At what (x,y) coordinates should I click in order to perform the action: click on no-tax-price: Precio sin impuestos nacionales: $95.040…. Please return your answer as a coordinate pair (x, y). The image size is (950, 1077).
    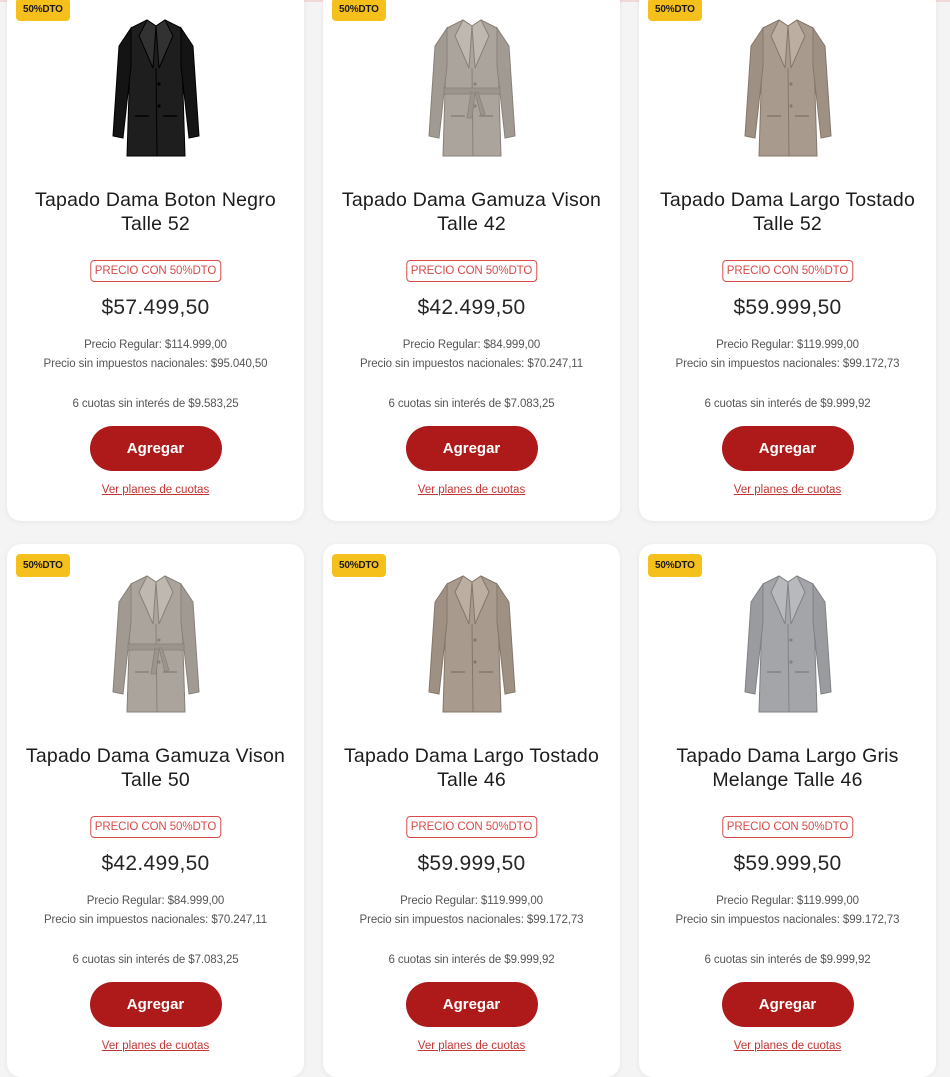
    Looking at the image, I should click on (155, 364).